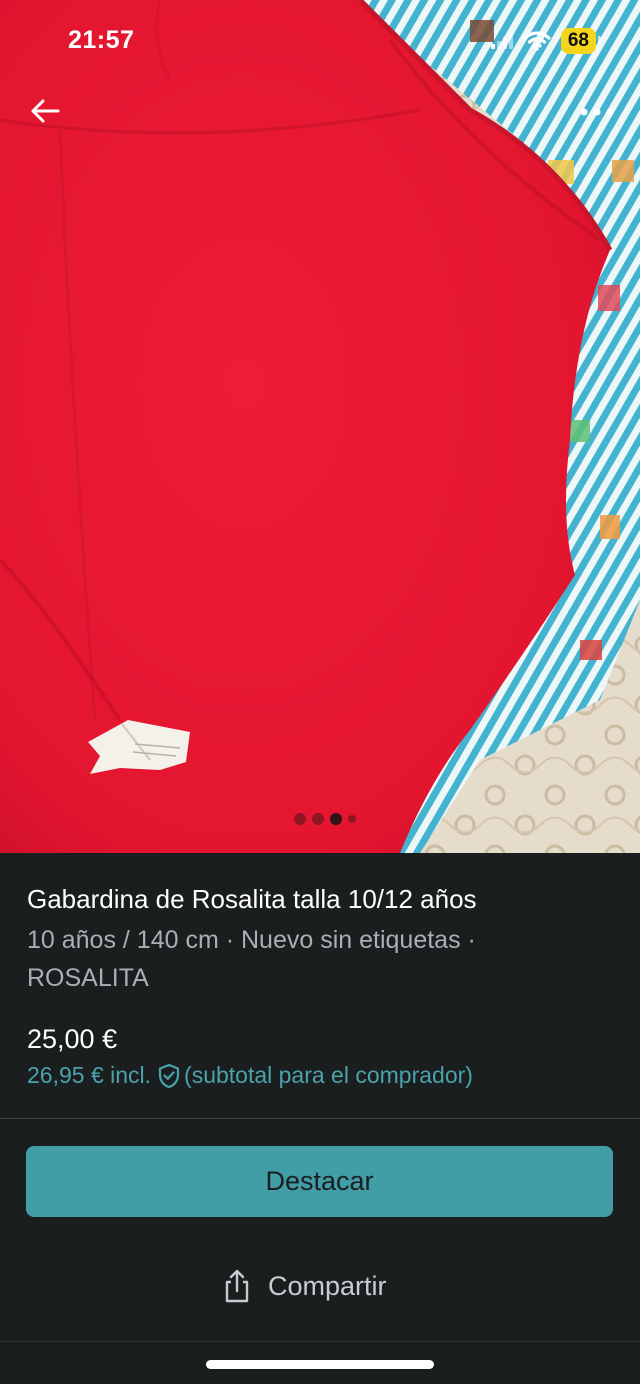  What do you see at coordinates (581, 41) in the screenshot?
I see `battery-indicator: 68` at bounding box center [581, 41].